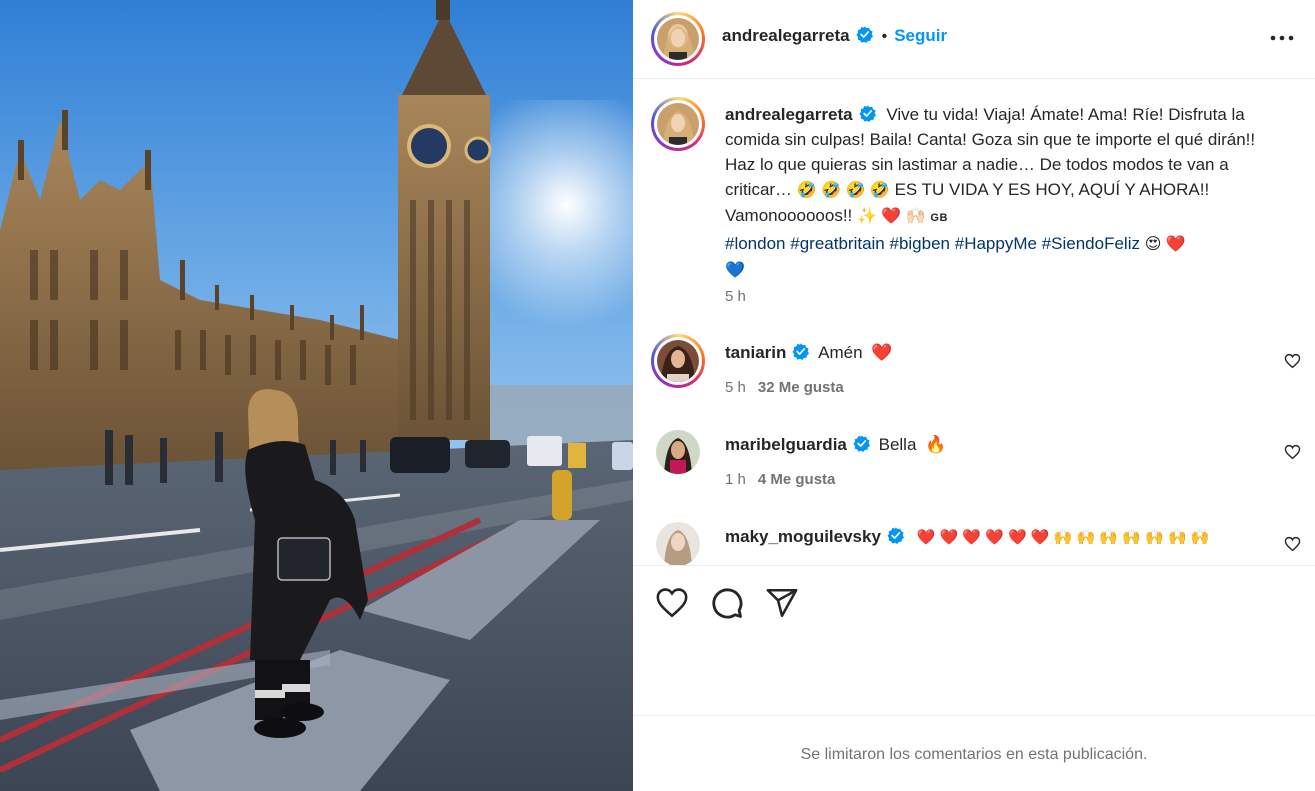  I want to click on comment-emoji: ❤️ ❤️ ❤️ ❤️ ❤️ ❤️ 🙌 🙌 🙌 🙌 🙌 🙌 🙌, so click(1063, 537).